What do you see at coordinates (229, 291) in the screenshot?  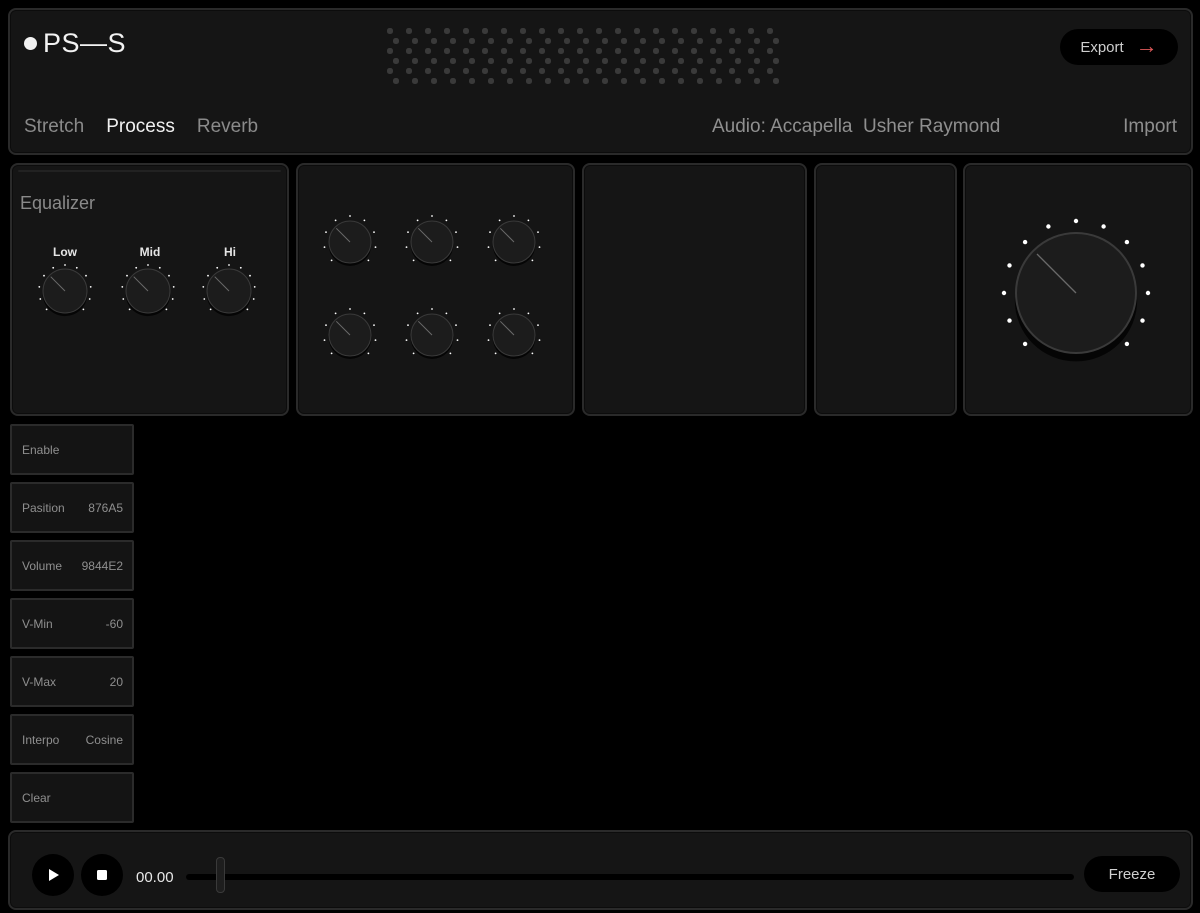 I see `eq-hi-knob` at bounding box center [229, 291].